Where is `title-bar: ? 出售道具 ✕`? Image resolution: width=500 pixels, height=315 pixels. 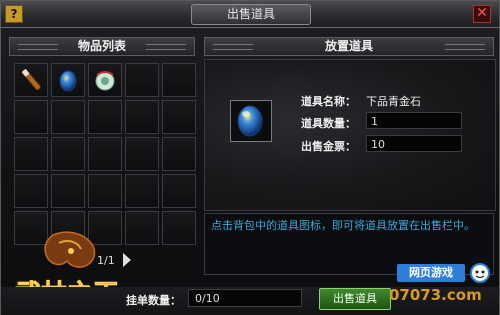
title-bar: ? 出售道具 ✕ is located at coordinates (250, 14).